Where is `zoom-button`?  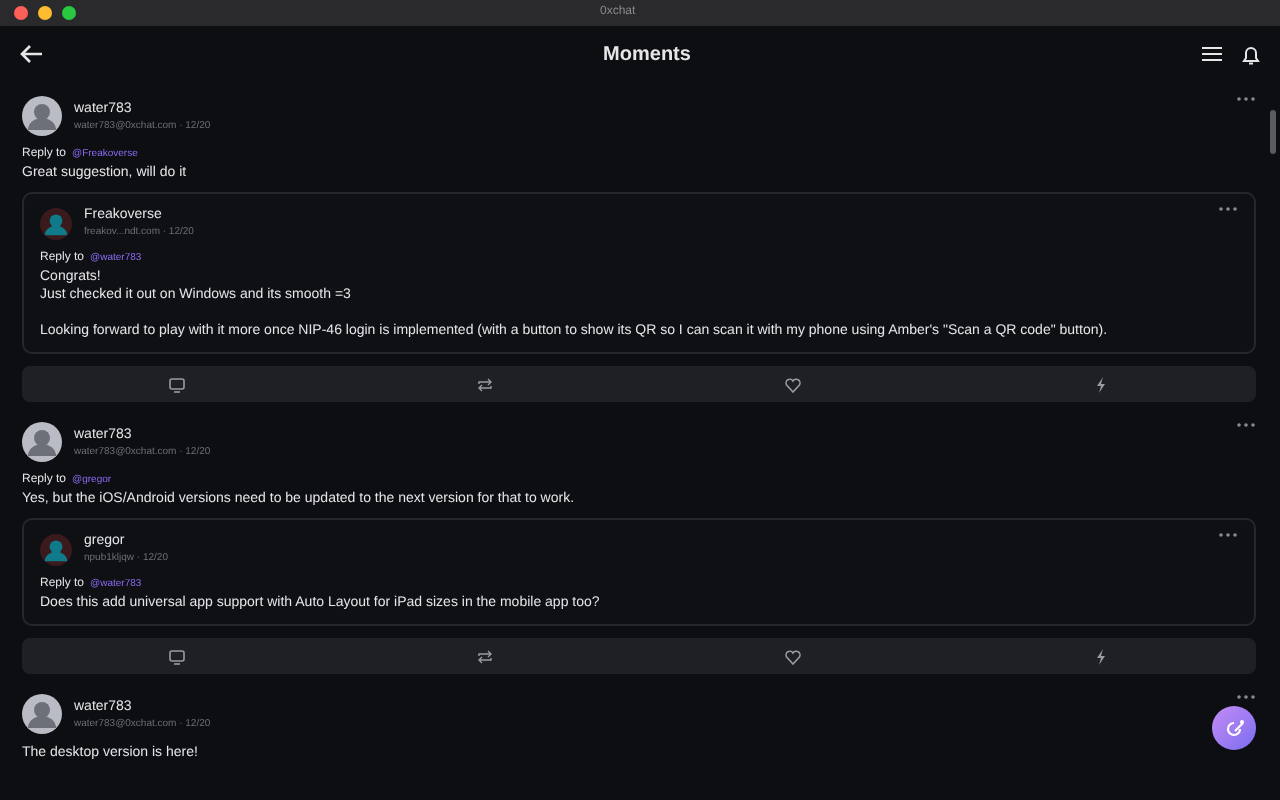
zoom-button is located at coordinates (69, 13).